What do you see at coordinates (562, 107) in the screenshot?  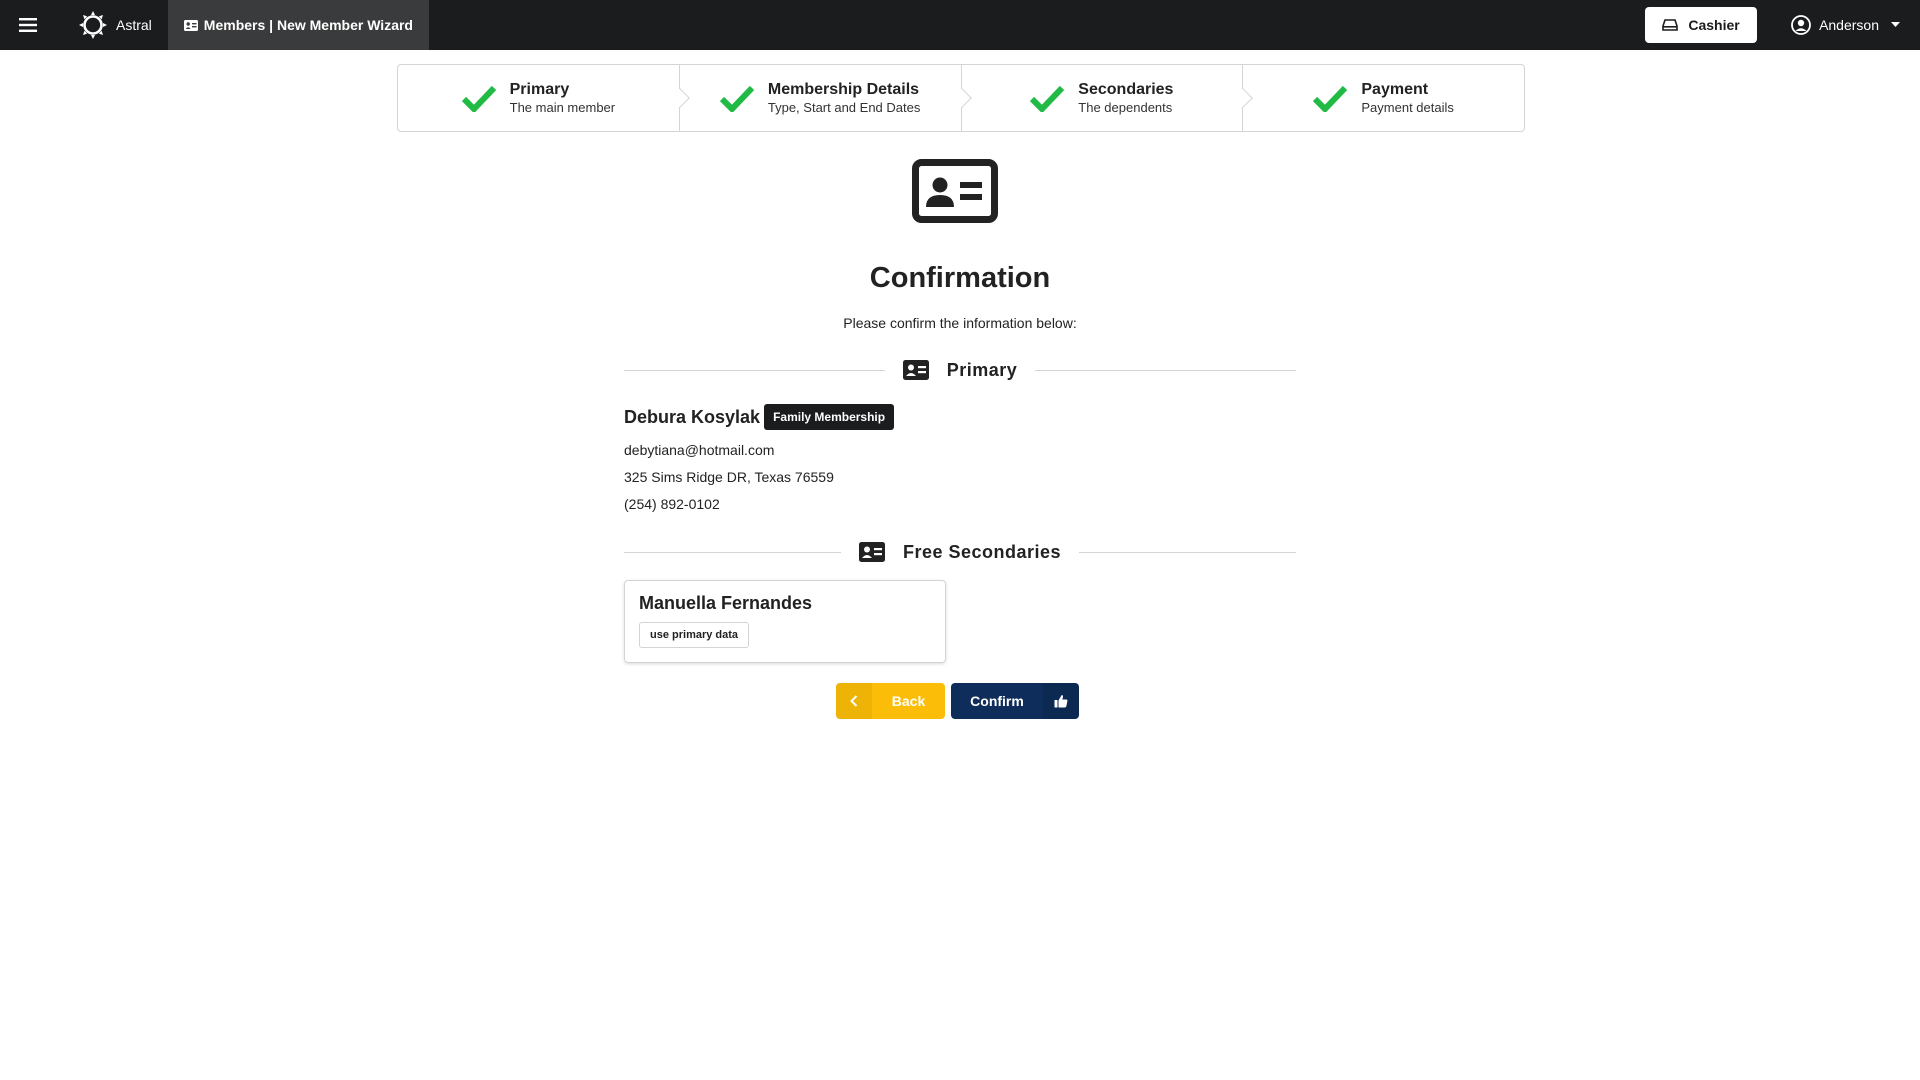 I see `step-description: The main member` at bounding box center [562, 107].